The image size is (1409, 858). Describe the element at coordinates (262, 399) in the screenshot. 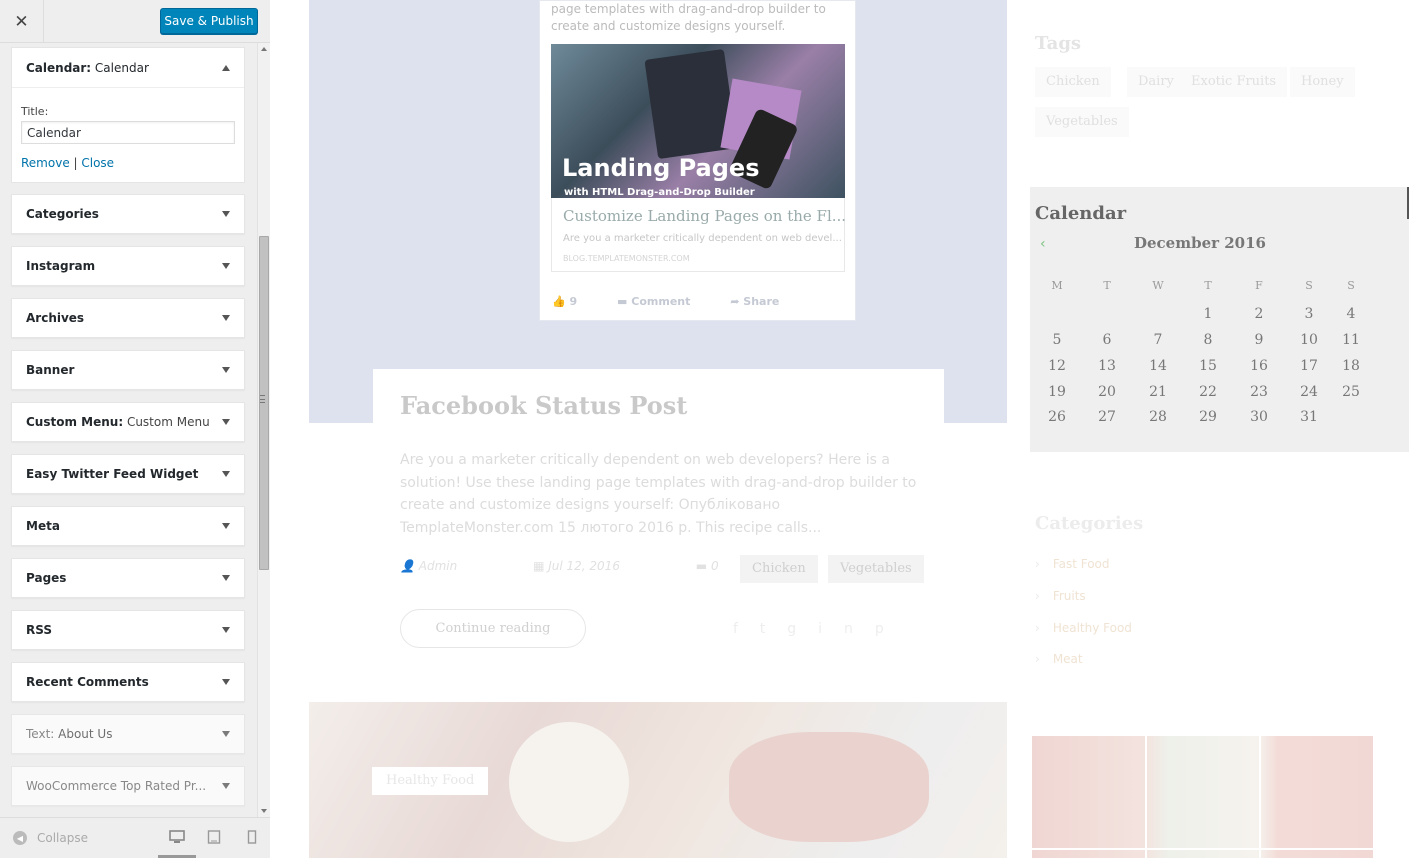

I see `grip-icon` at that location.